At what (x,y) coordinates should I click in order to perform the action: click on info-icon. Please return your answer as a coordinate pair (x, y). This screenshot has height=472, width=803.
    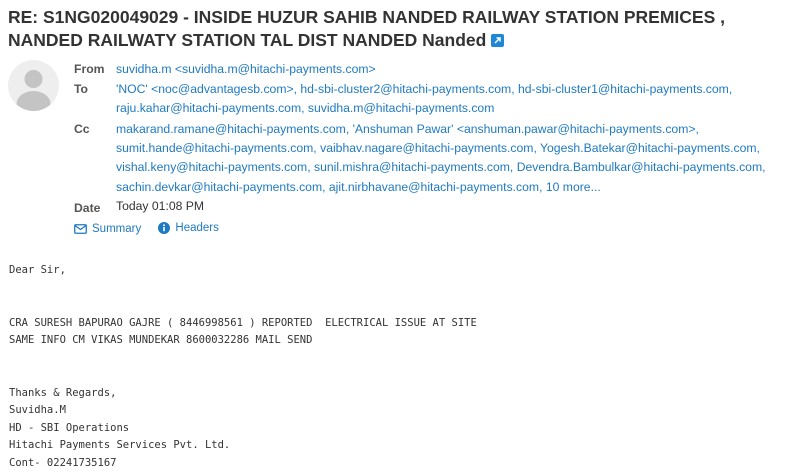
    Looking at the image, I should click on (164, 228).